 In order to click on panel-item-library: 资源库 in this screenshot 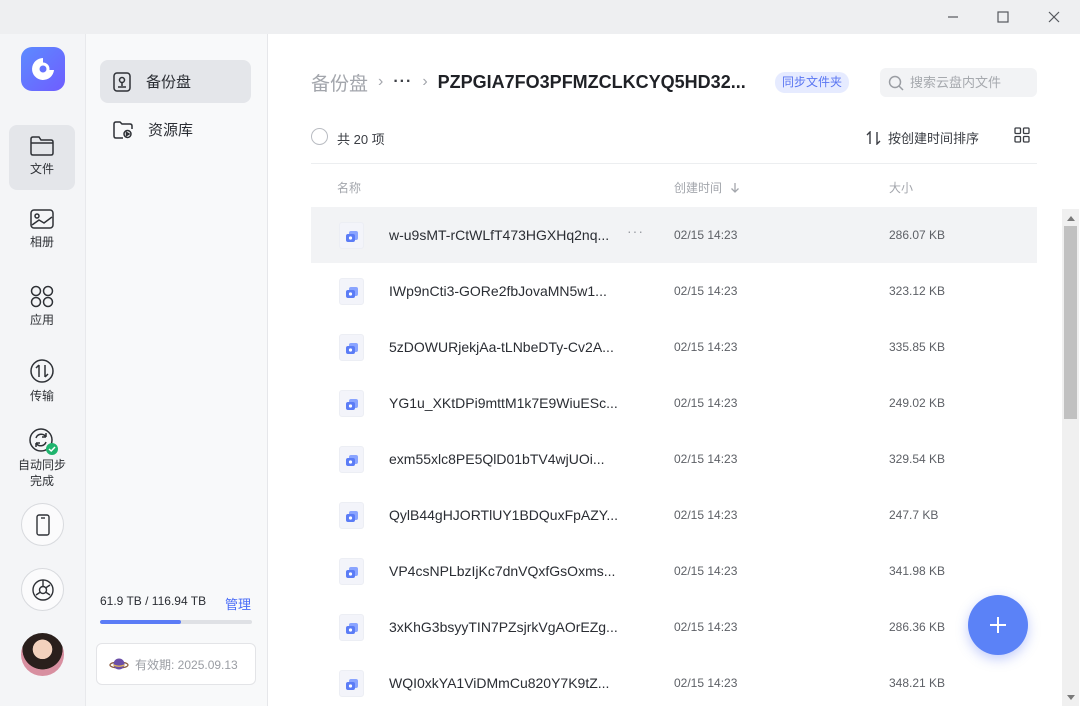, I will do `click(175, 129)`.